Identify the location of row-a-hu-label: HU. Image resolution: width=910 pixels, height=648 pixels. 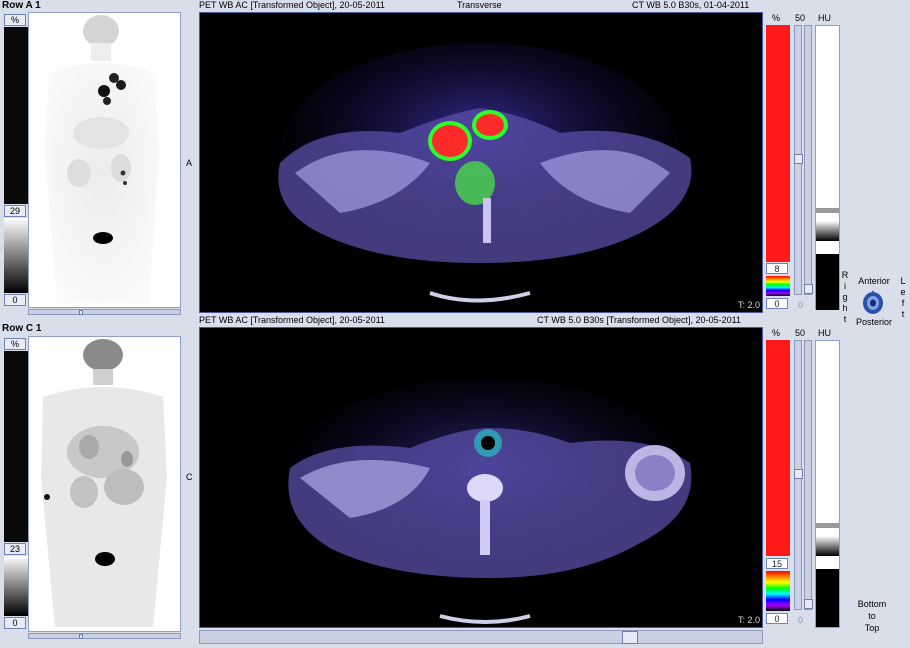
(824, 18).